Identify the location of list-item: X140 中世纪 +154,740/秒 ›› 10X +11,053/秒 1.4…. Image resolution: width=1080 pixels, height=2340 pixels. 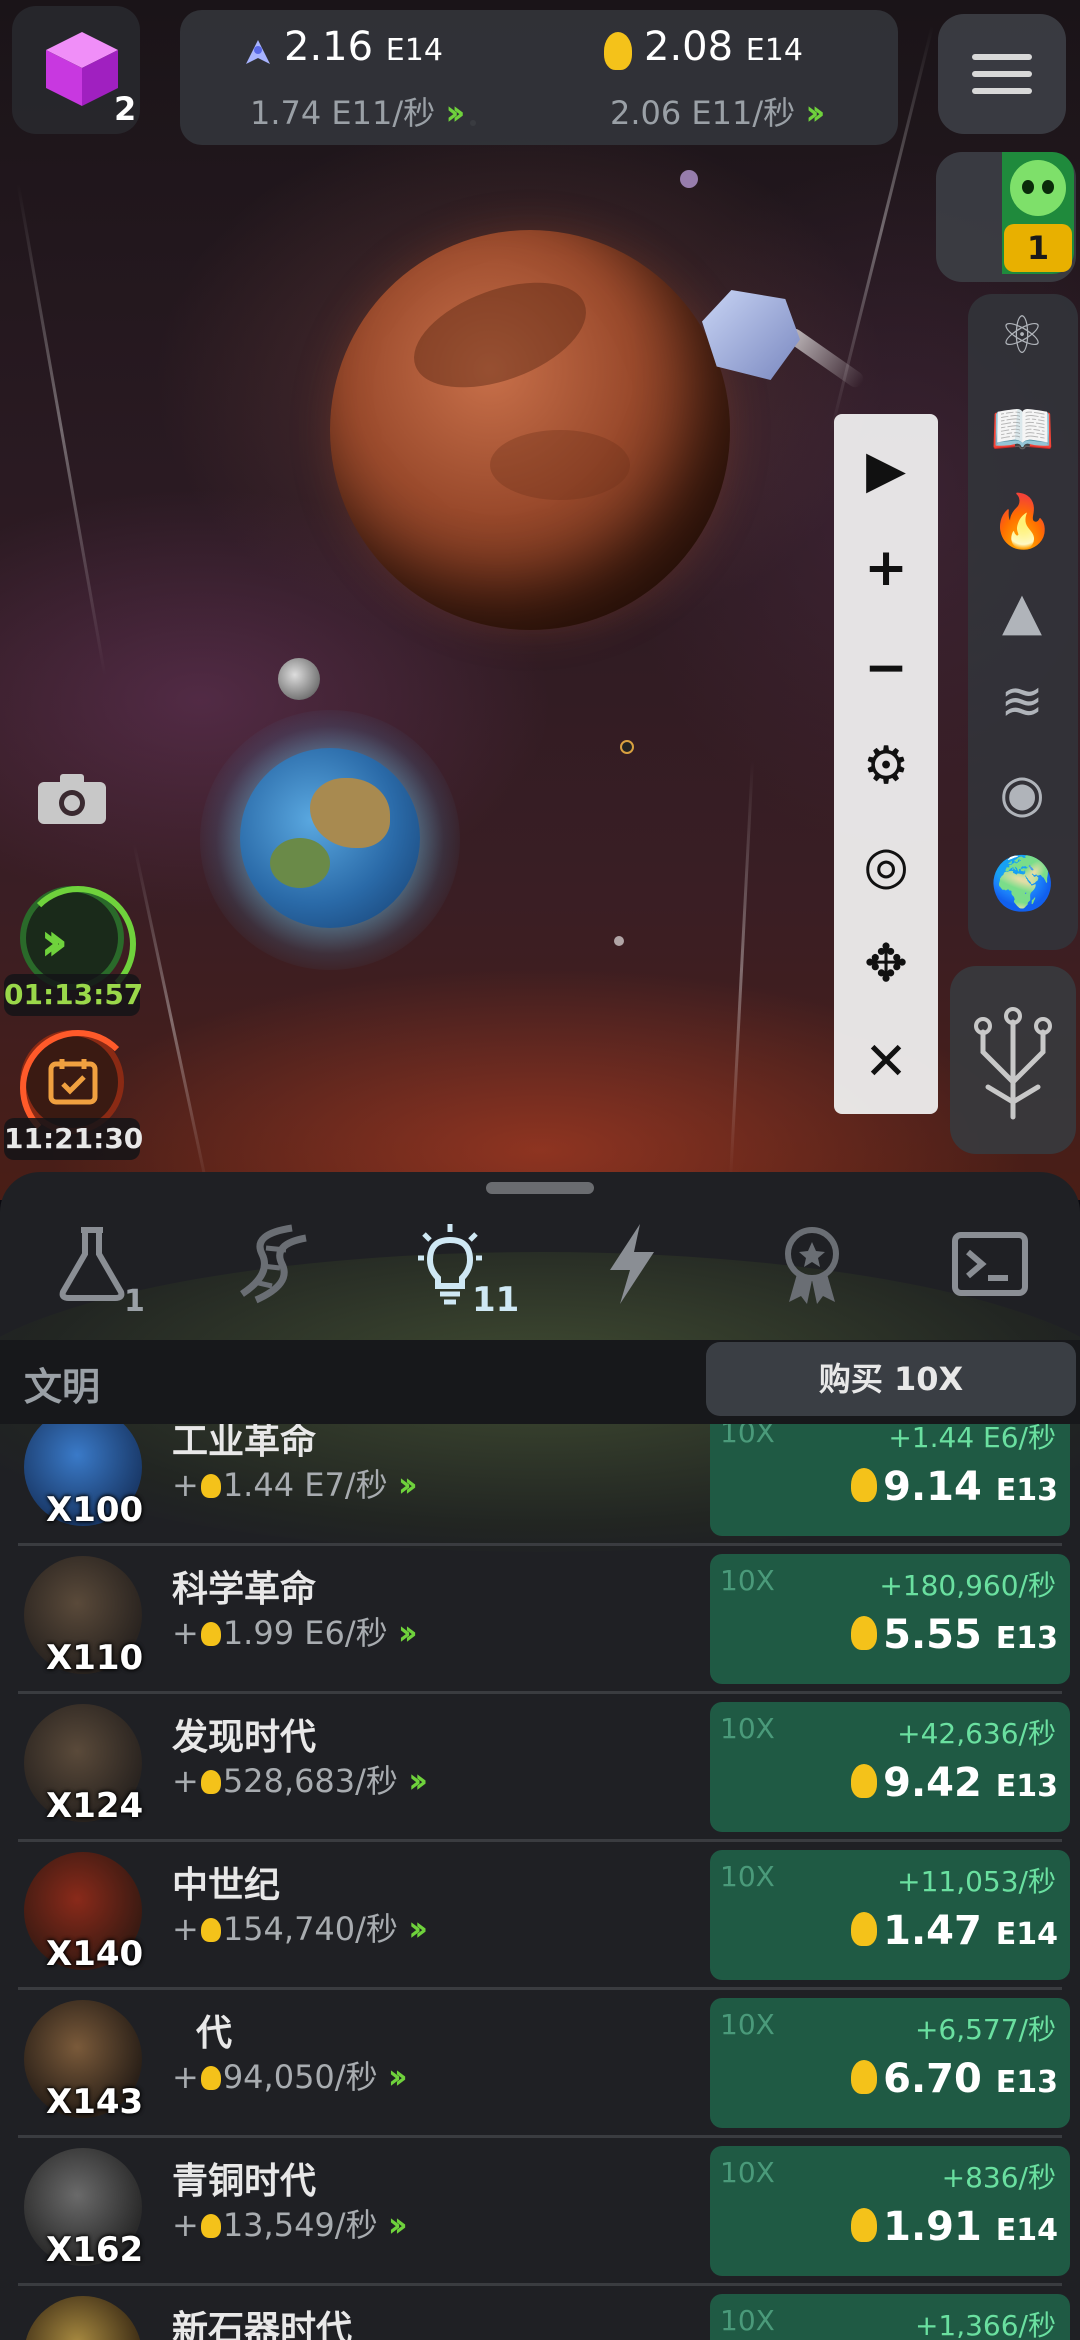
(540, 1916).